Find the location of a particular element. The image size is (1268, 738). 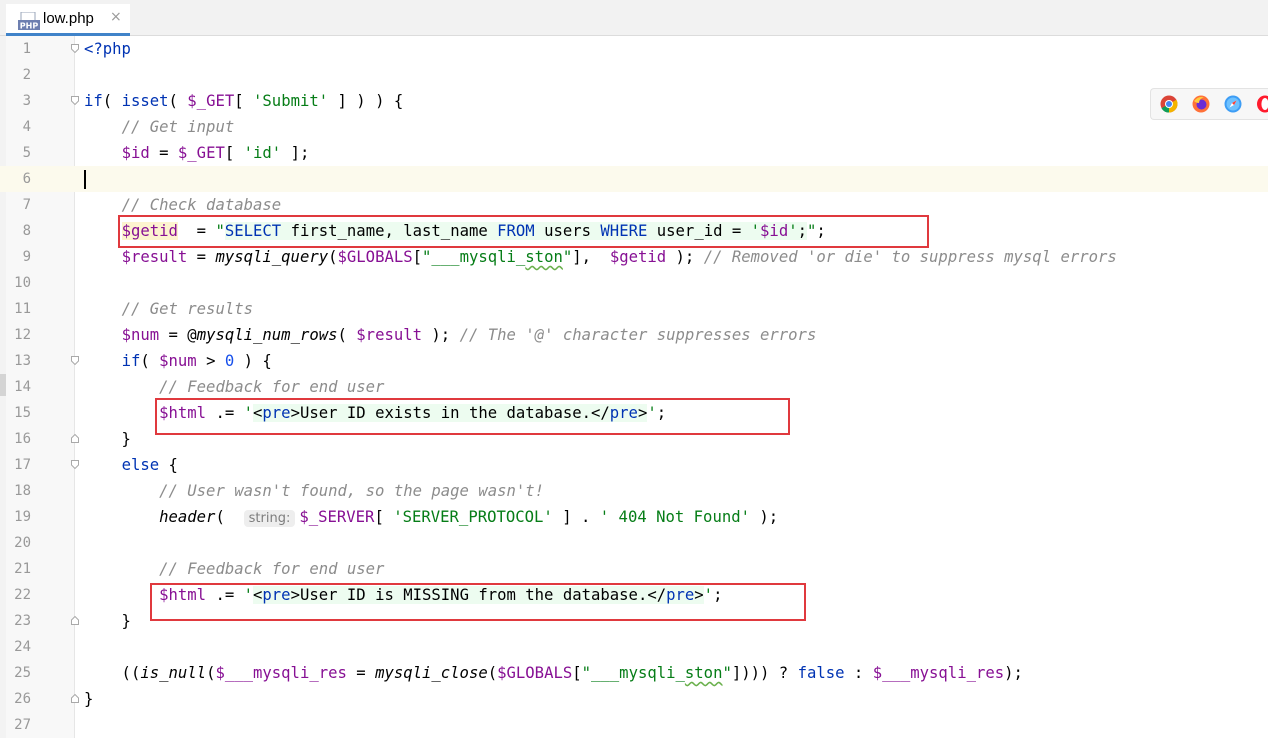

annotation-box-missing is located at coordinates (478, 602).